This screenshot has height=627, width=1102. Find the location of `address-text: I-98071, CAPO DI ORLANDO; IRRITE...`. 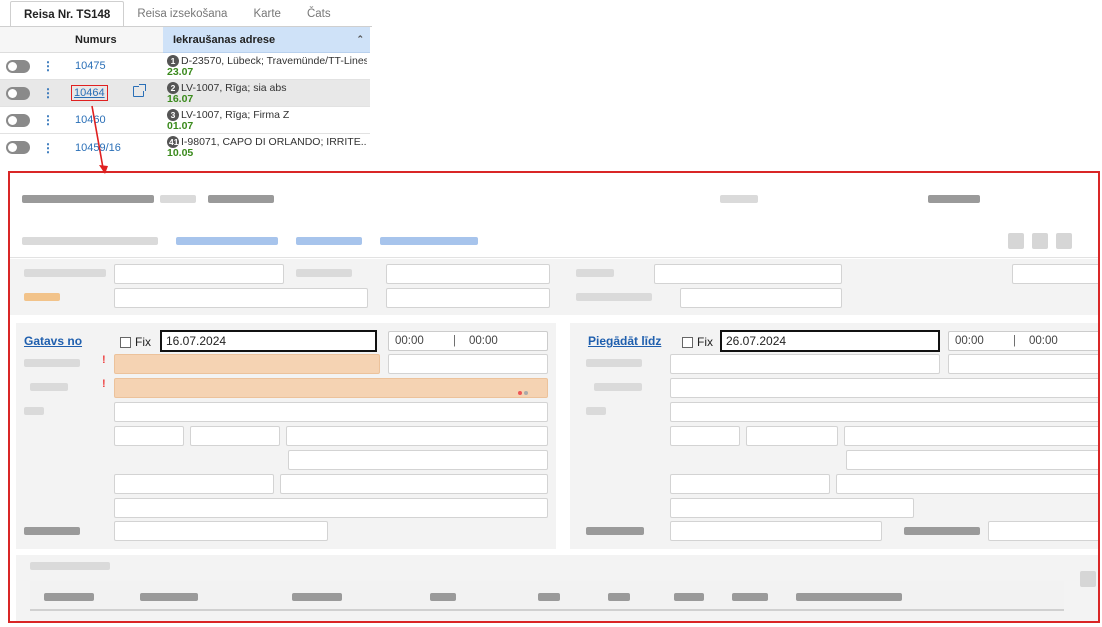

address-text: I-98071, CAPO DI ORLANDO; IRRITE... is located at coordinates (274, 142).